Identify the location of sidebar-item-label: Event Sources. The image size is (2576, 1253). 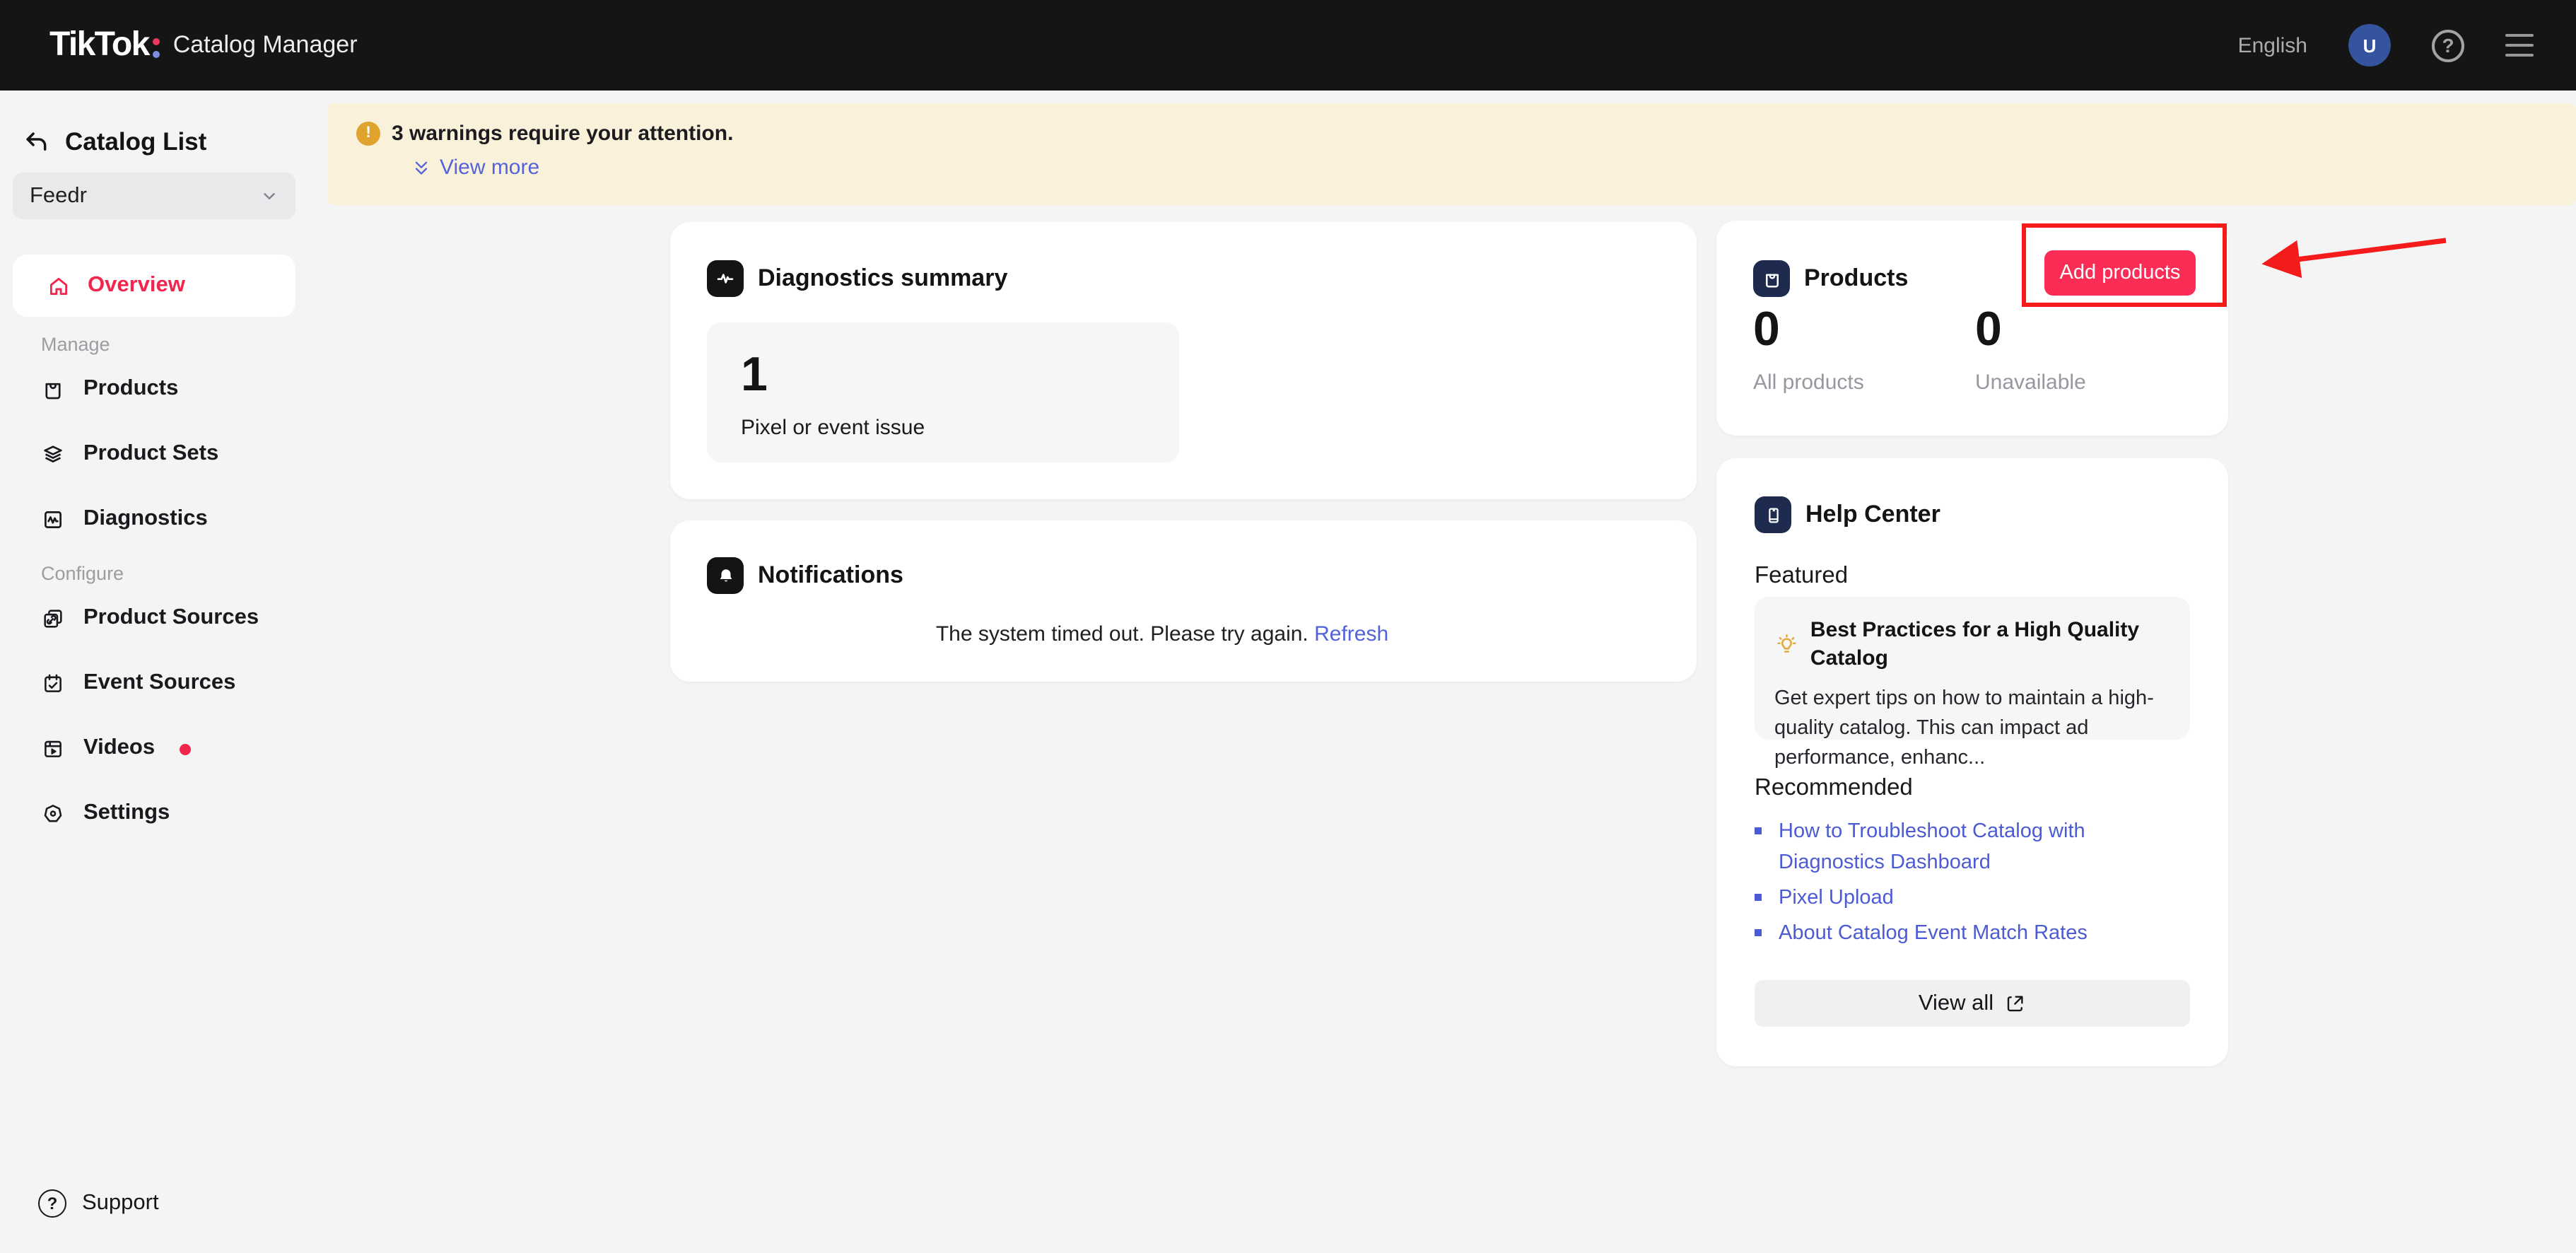
(160, 682).